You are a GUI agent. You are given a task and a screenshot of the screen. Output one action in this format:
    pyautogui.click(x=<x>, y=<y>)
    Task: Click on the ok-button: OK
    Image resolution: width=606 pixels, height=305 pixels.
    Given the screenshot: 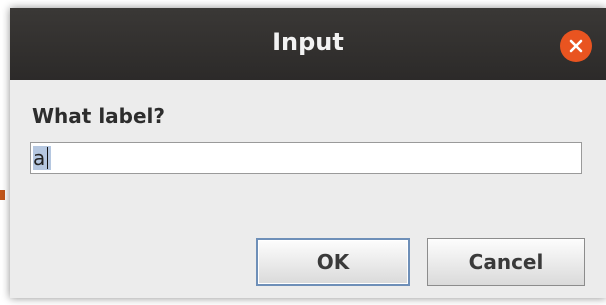 What is the action you would take?
    pyautogui.click(x=333, y=262)
    